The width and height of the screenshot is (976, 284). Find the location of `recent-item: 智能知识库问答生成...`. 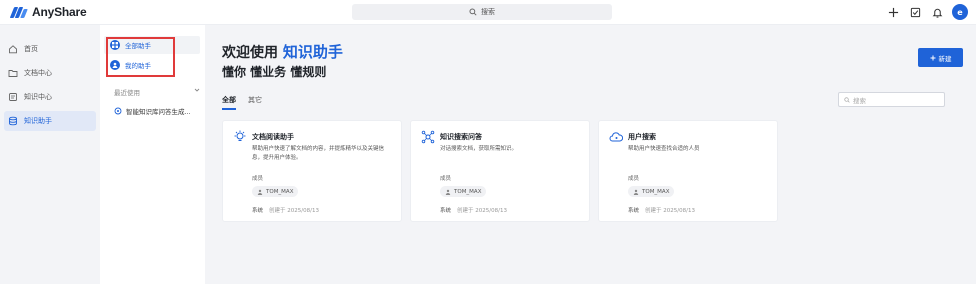

recent-item: 智能知识库问答生成... is located at coordinates (152, 111).